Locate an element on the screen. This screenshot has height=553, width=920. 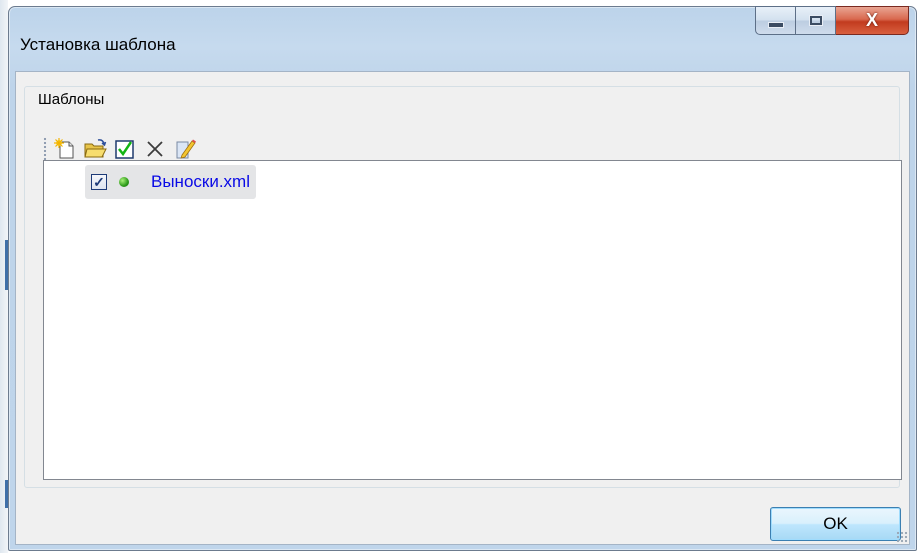
apply-check-icon is located at coordinates (124, 149).